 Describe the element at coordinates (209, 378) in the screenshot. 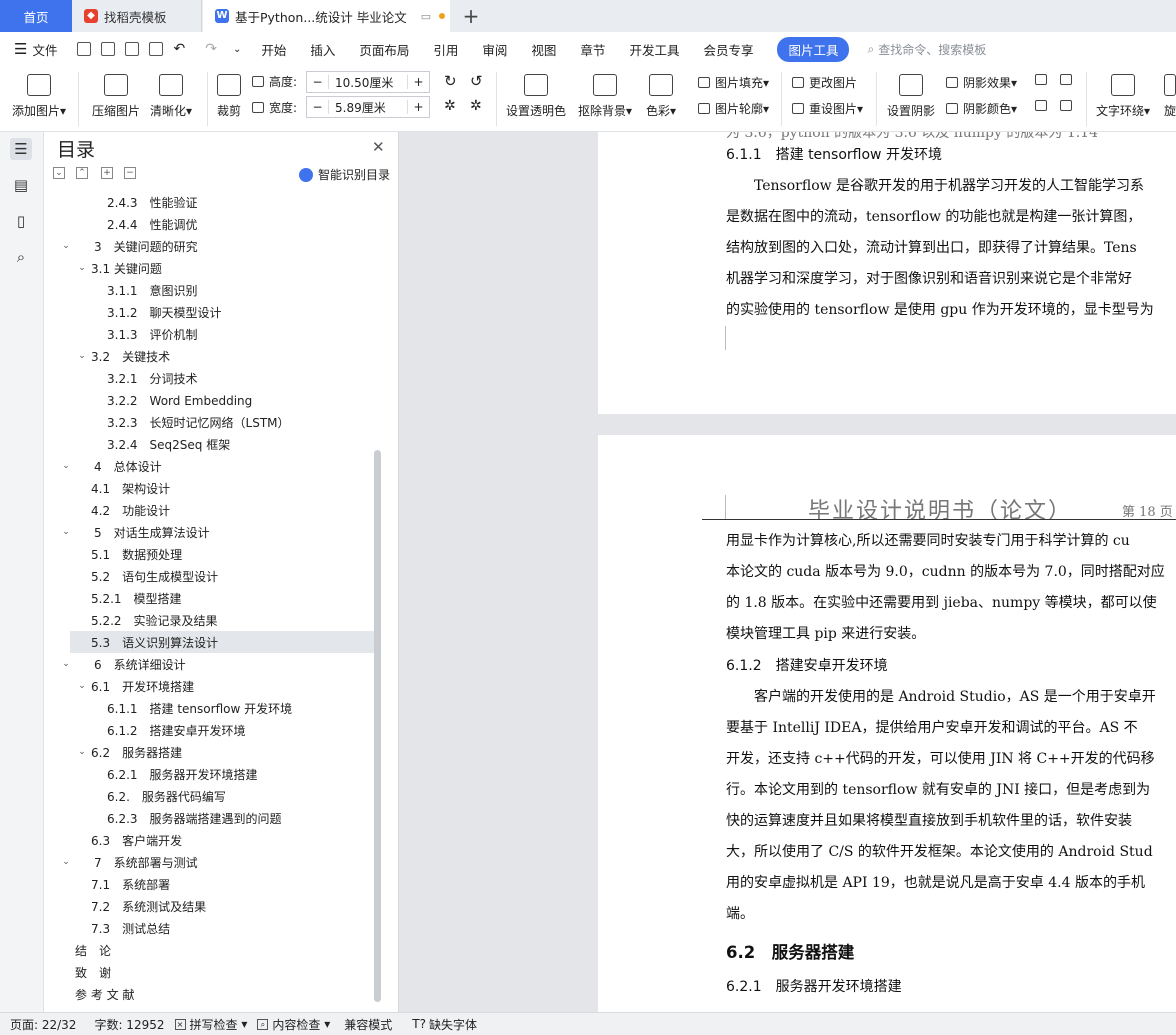

I see `toc-item: 3.2.1 分词技术` at that location.